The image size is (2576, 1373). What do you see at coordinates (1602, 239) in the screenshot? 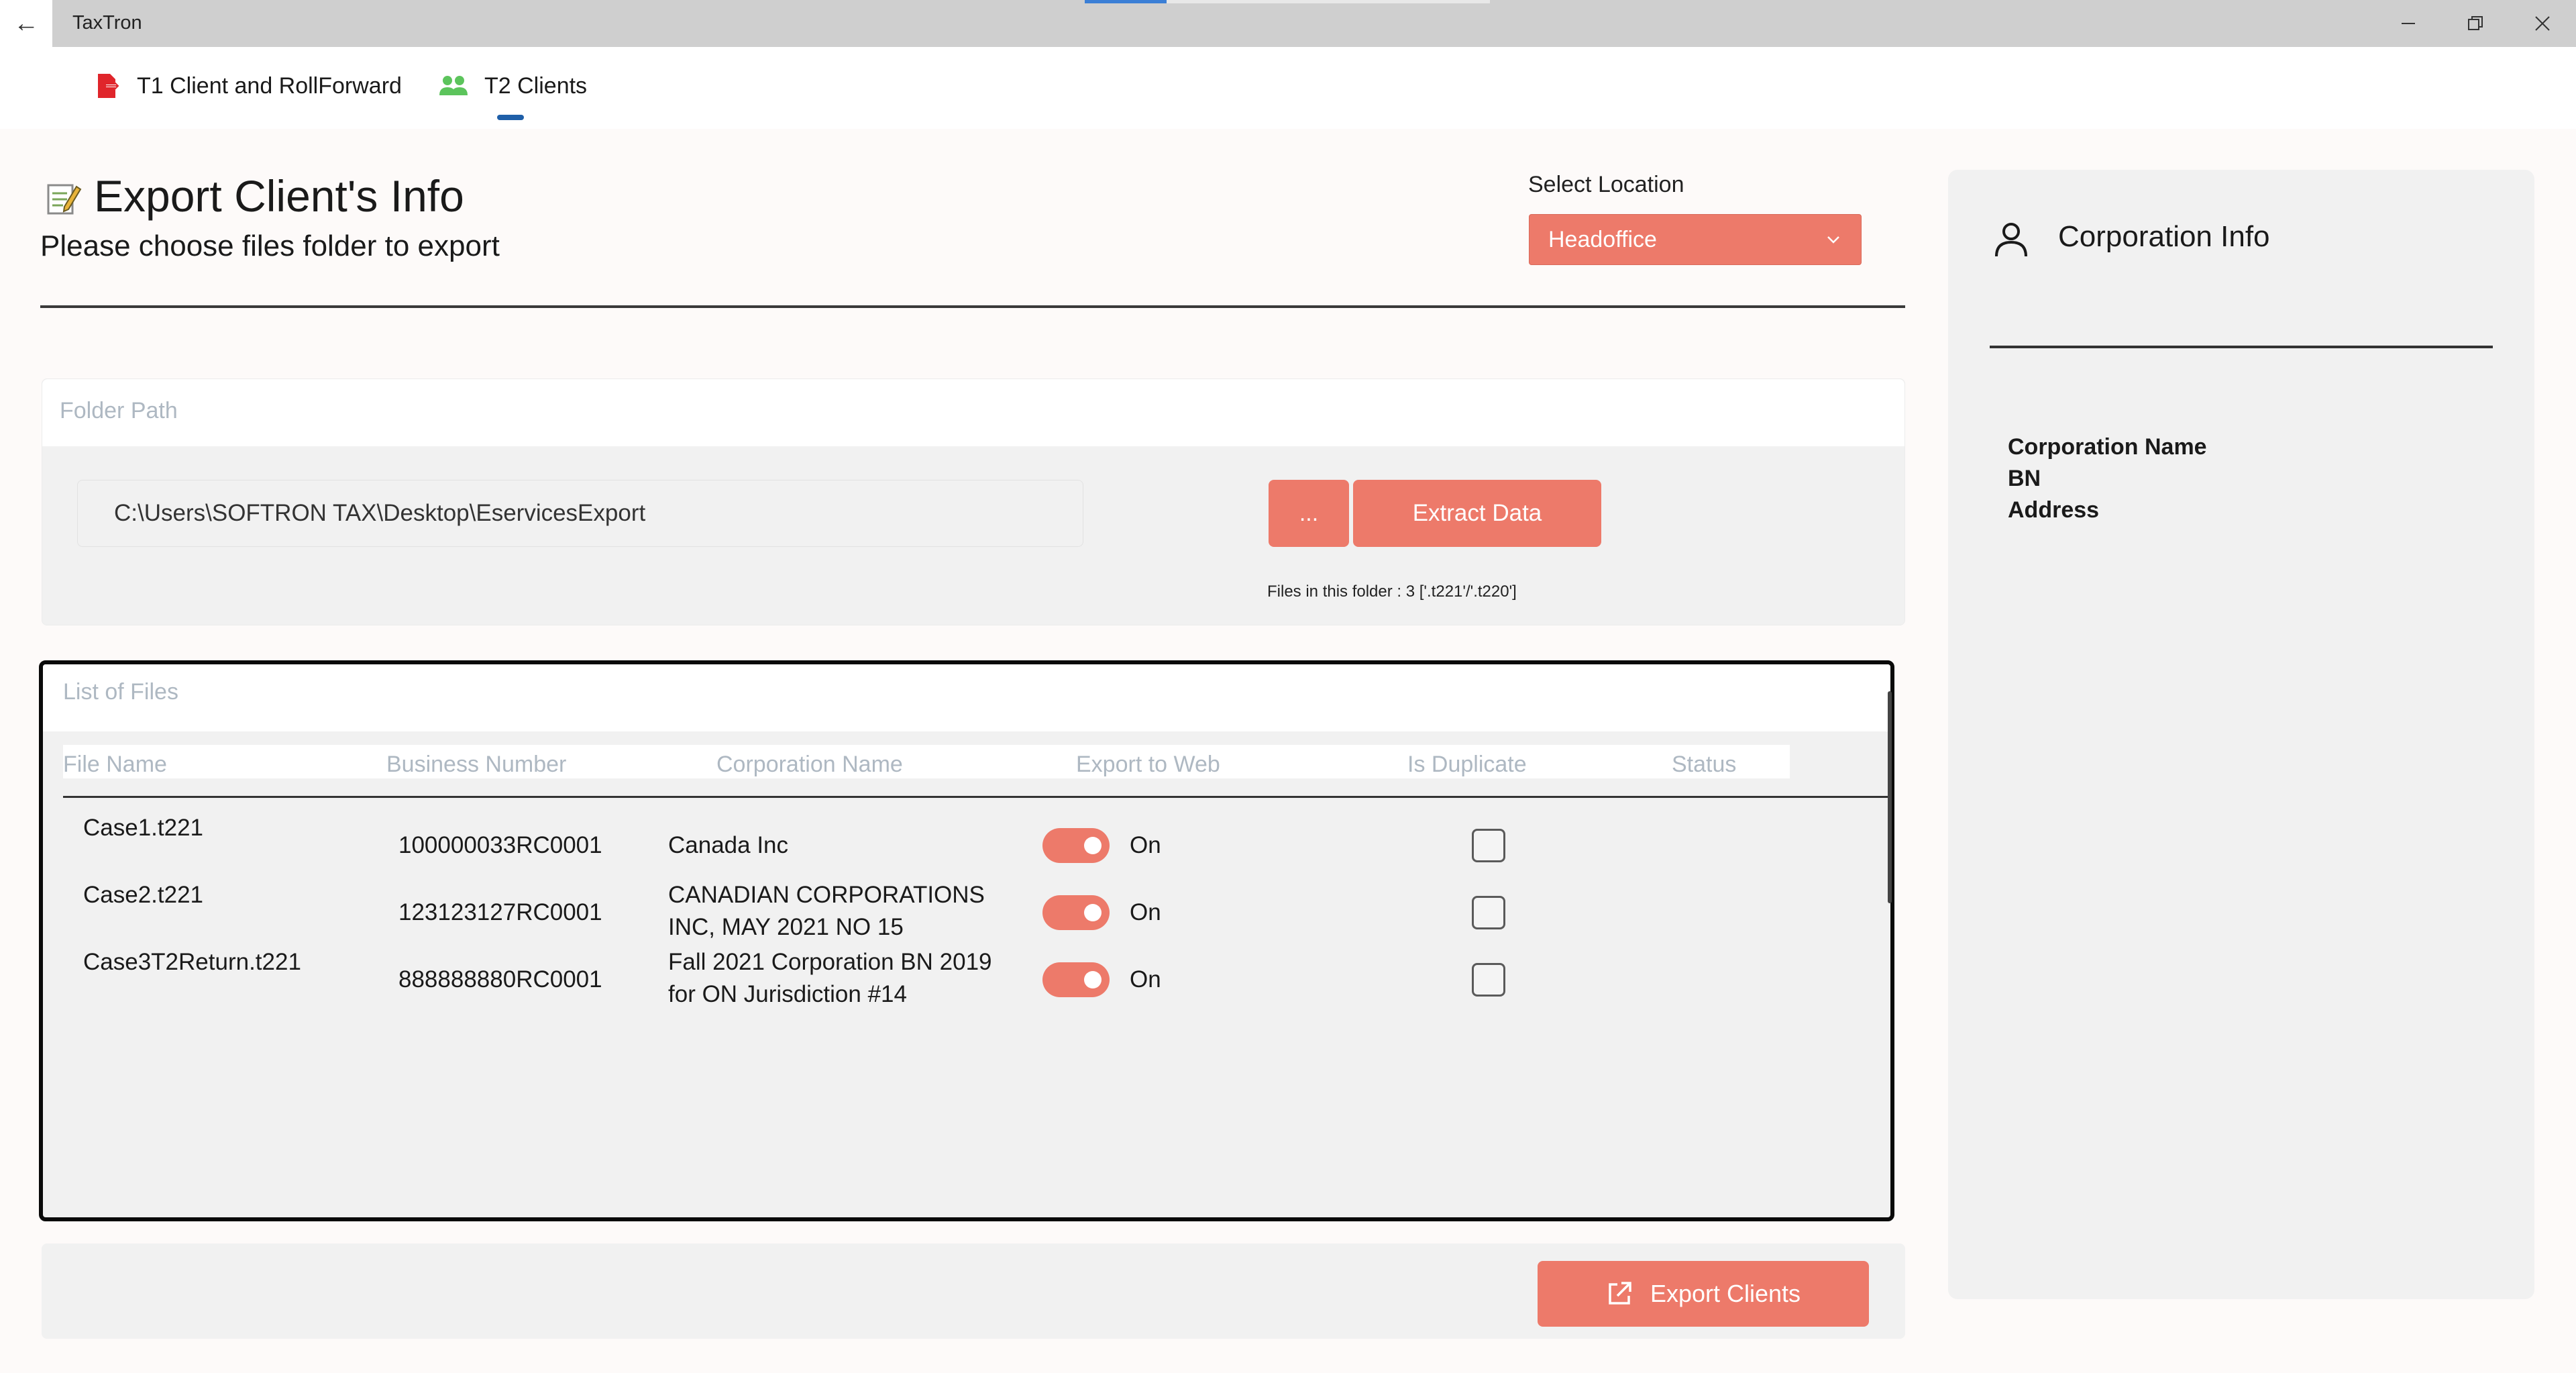
I see `location-value: Headoffice` at bounding box center [1602, 239].